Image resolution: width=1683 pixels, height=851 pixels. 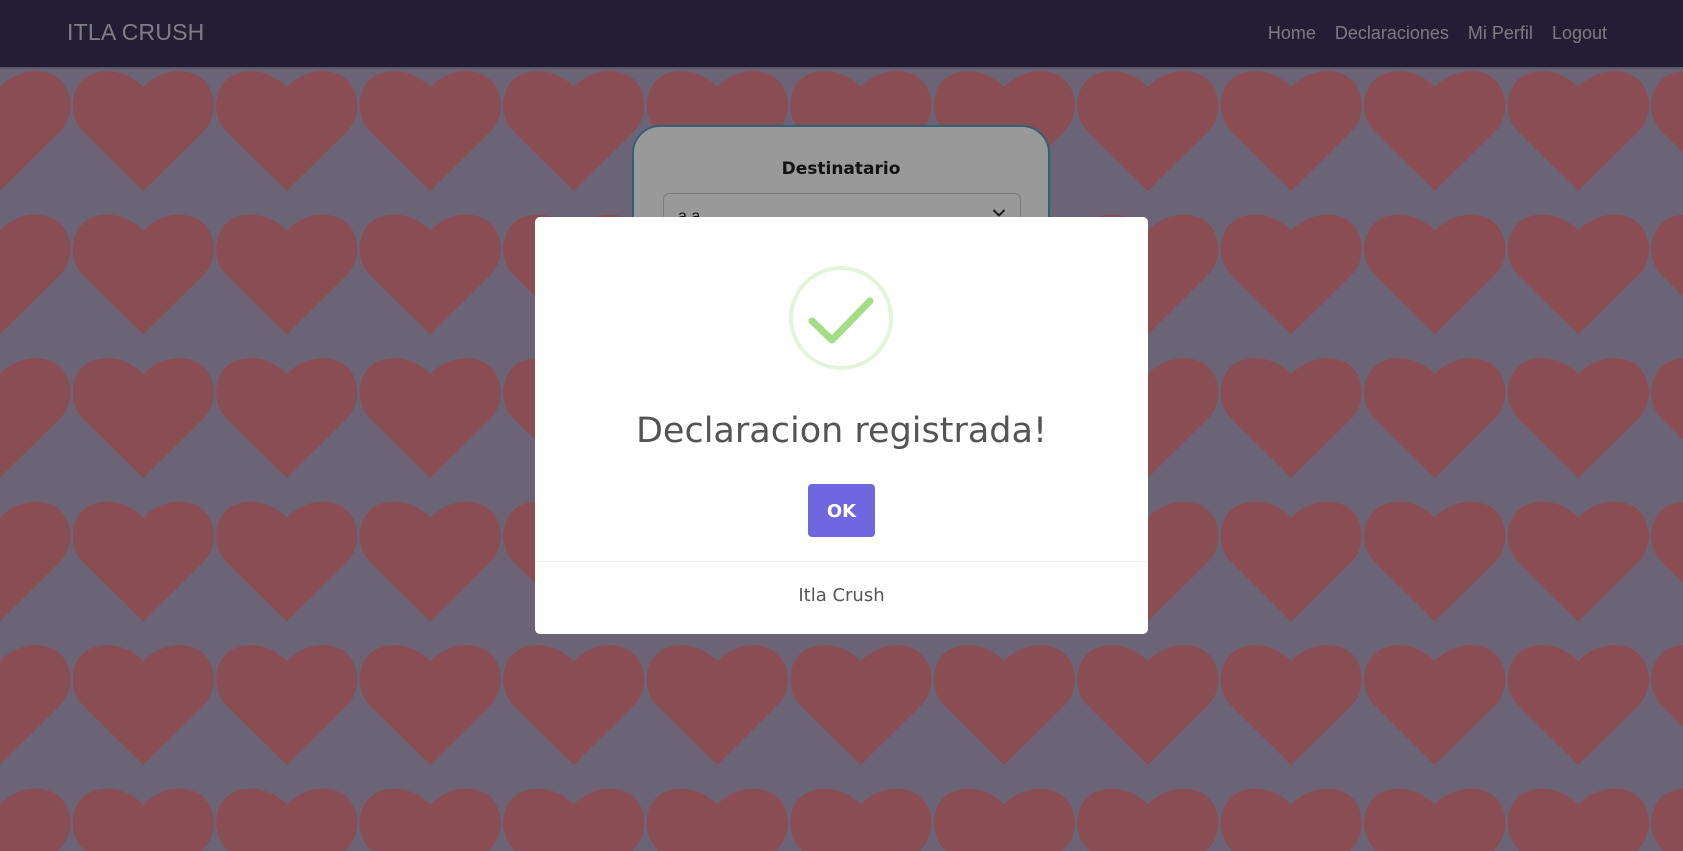 I want to click on ok-button: OK, so click(x=841, y=510).